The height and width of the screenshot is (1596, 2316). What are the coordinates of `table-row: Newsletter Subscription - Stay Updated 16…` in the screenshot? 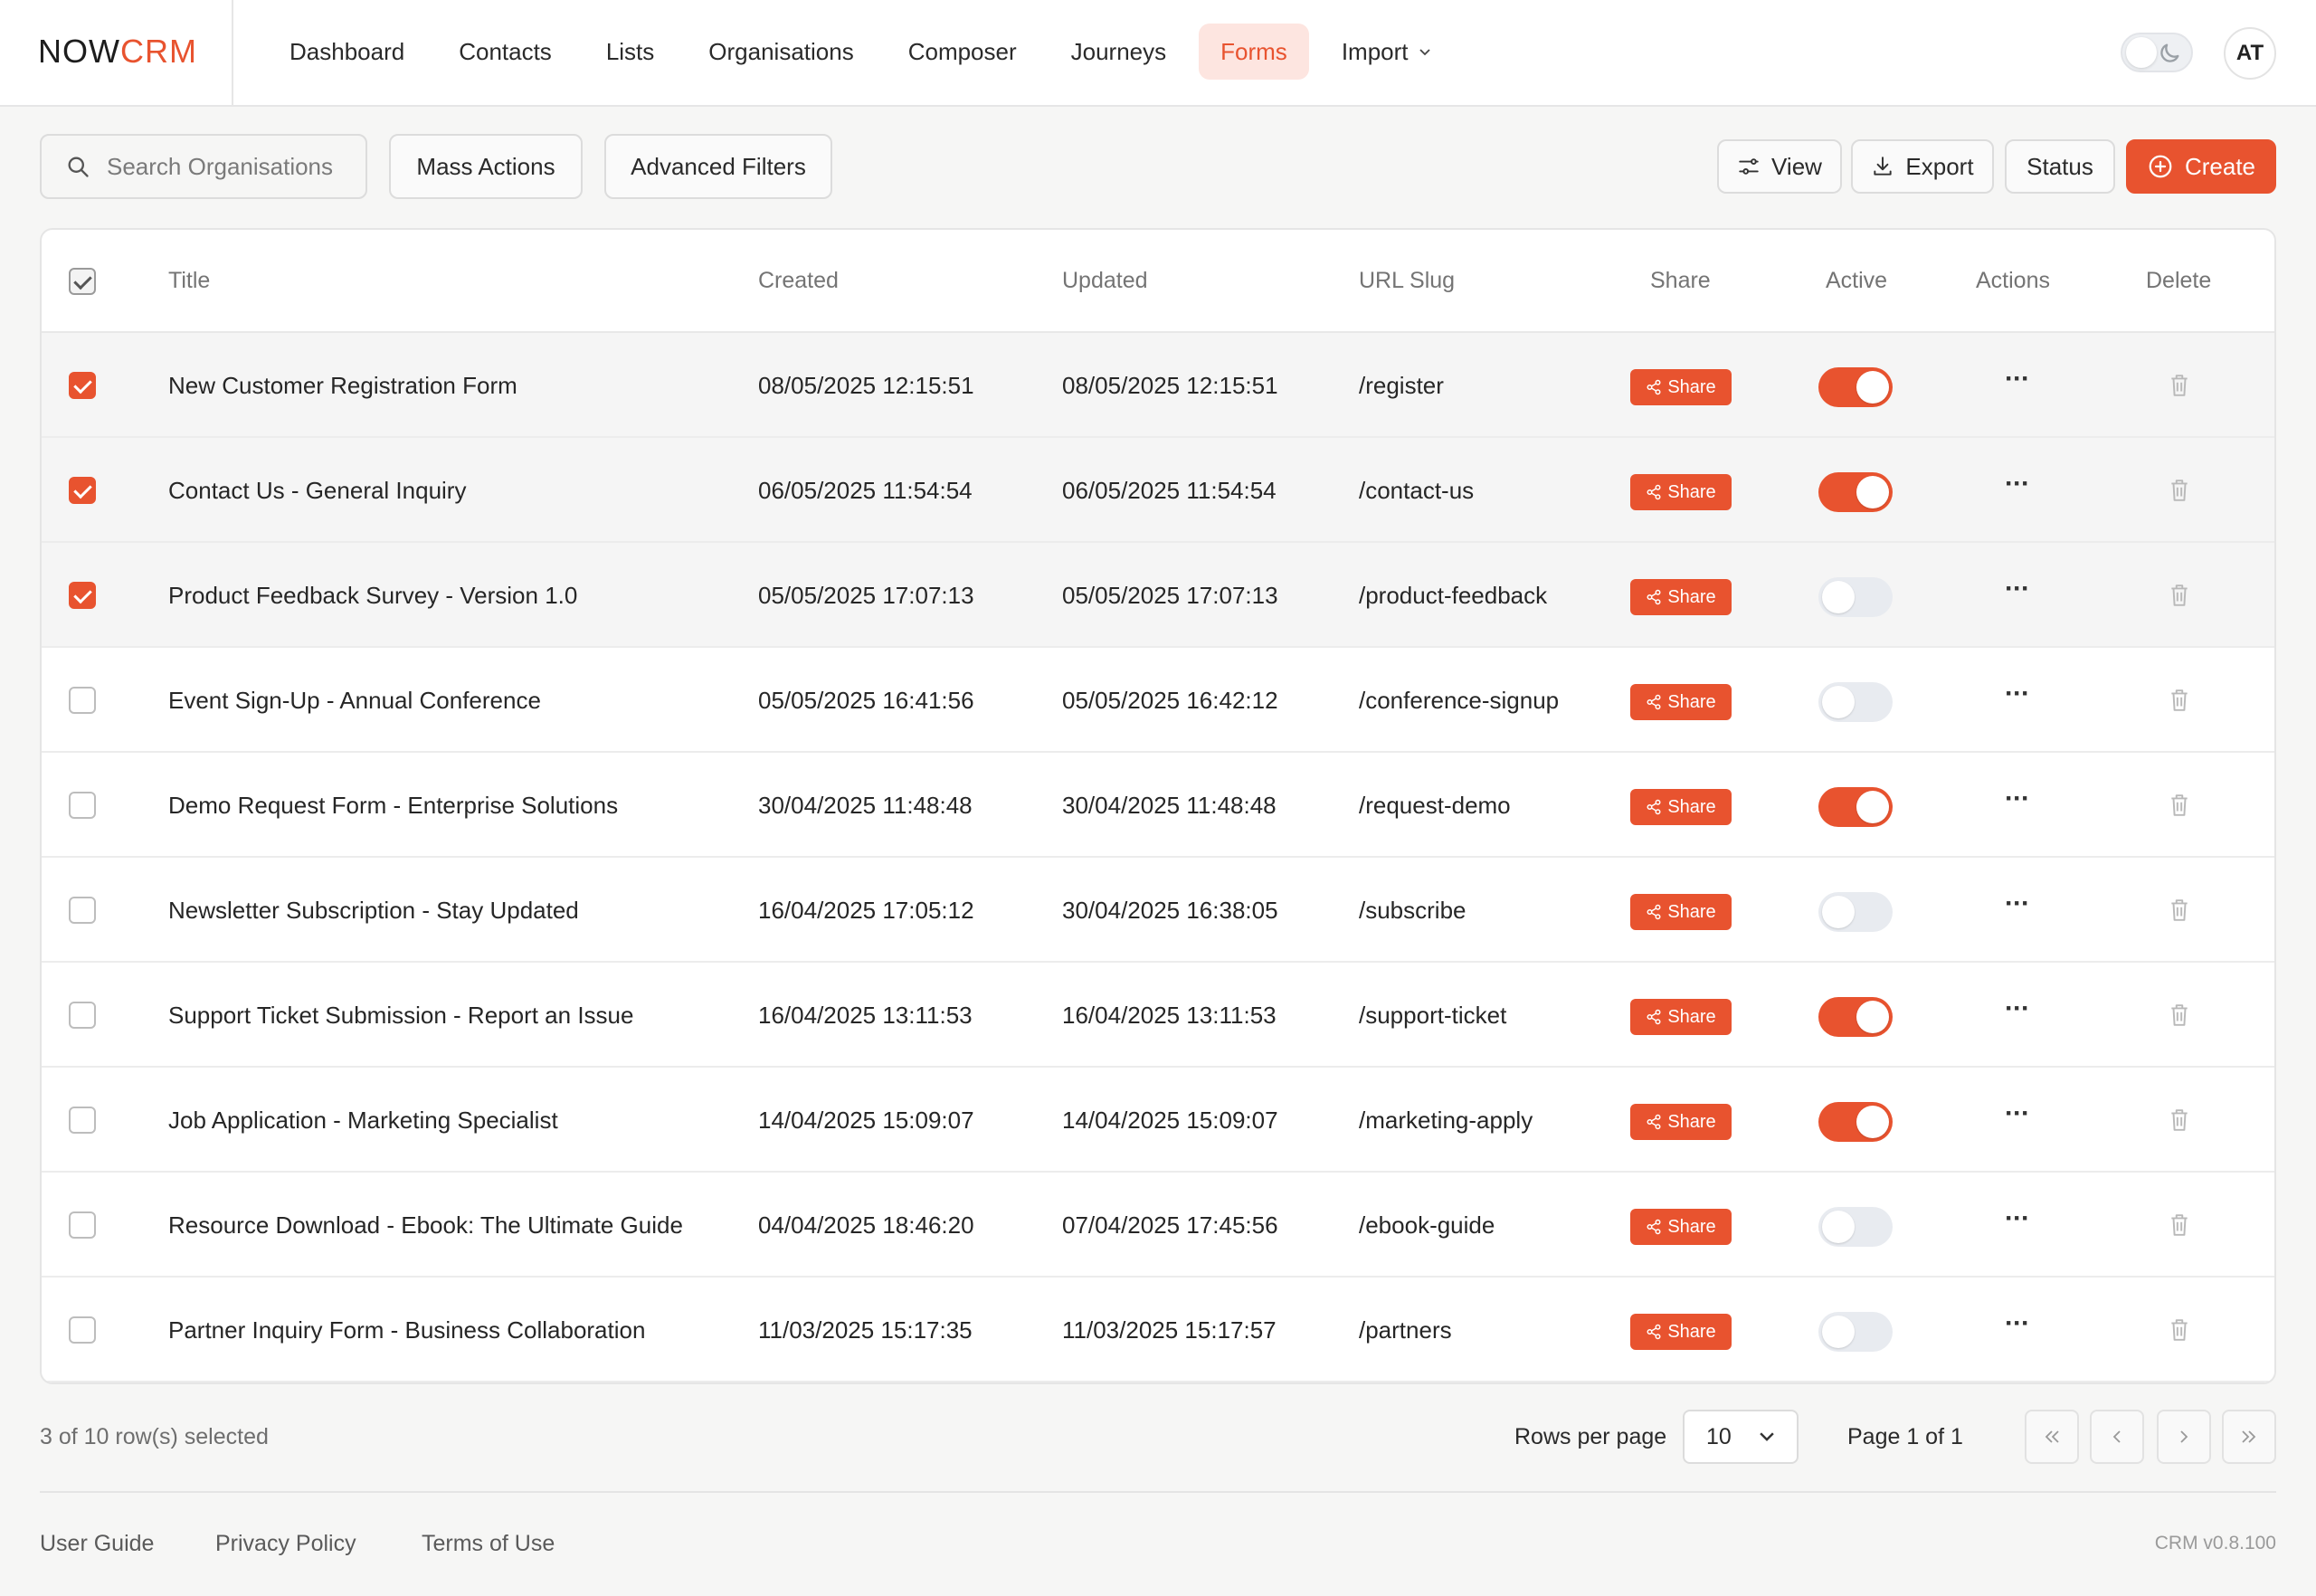 It's located at (1158, 911).